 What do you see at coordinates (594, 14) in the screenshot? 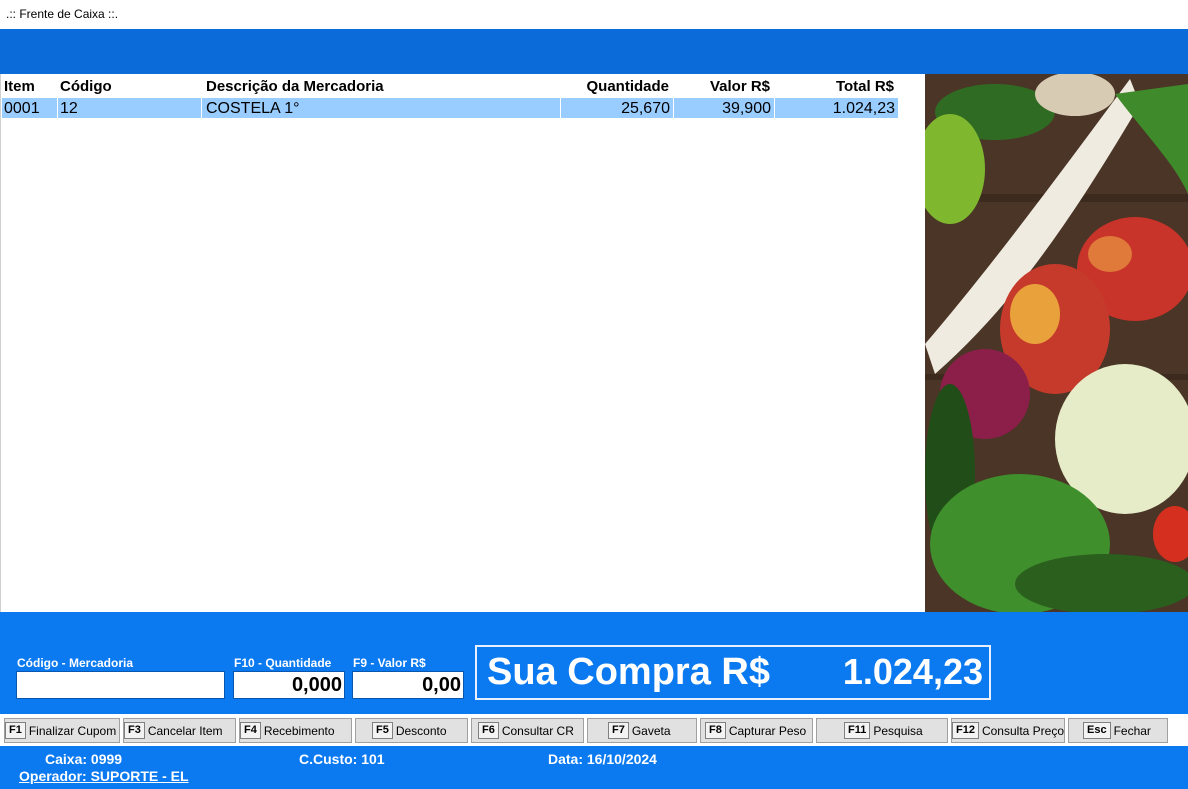
I see `window-title: .:: Frente de Caixa ::.` at bounding box center [594, 14].